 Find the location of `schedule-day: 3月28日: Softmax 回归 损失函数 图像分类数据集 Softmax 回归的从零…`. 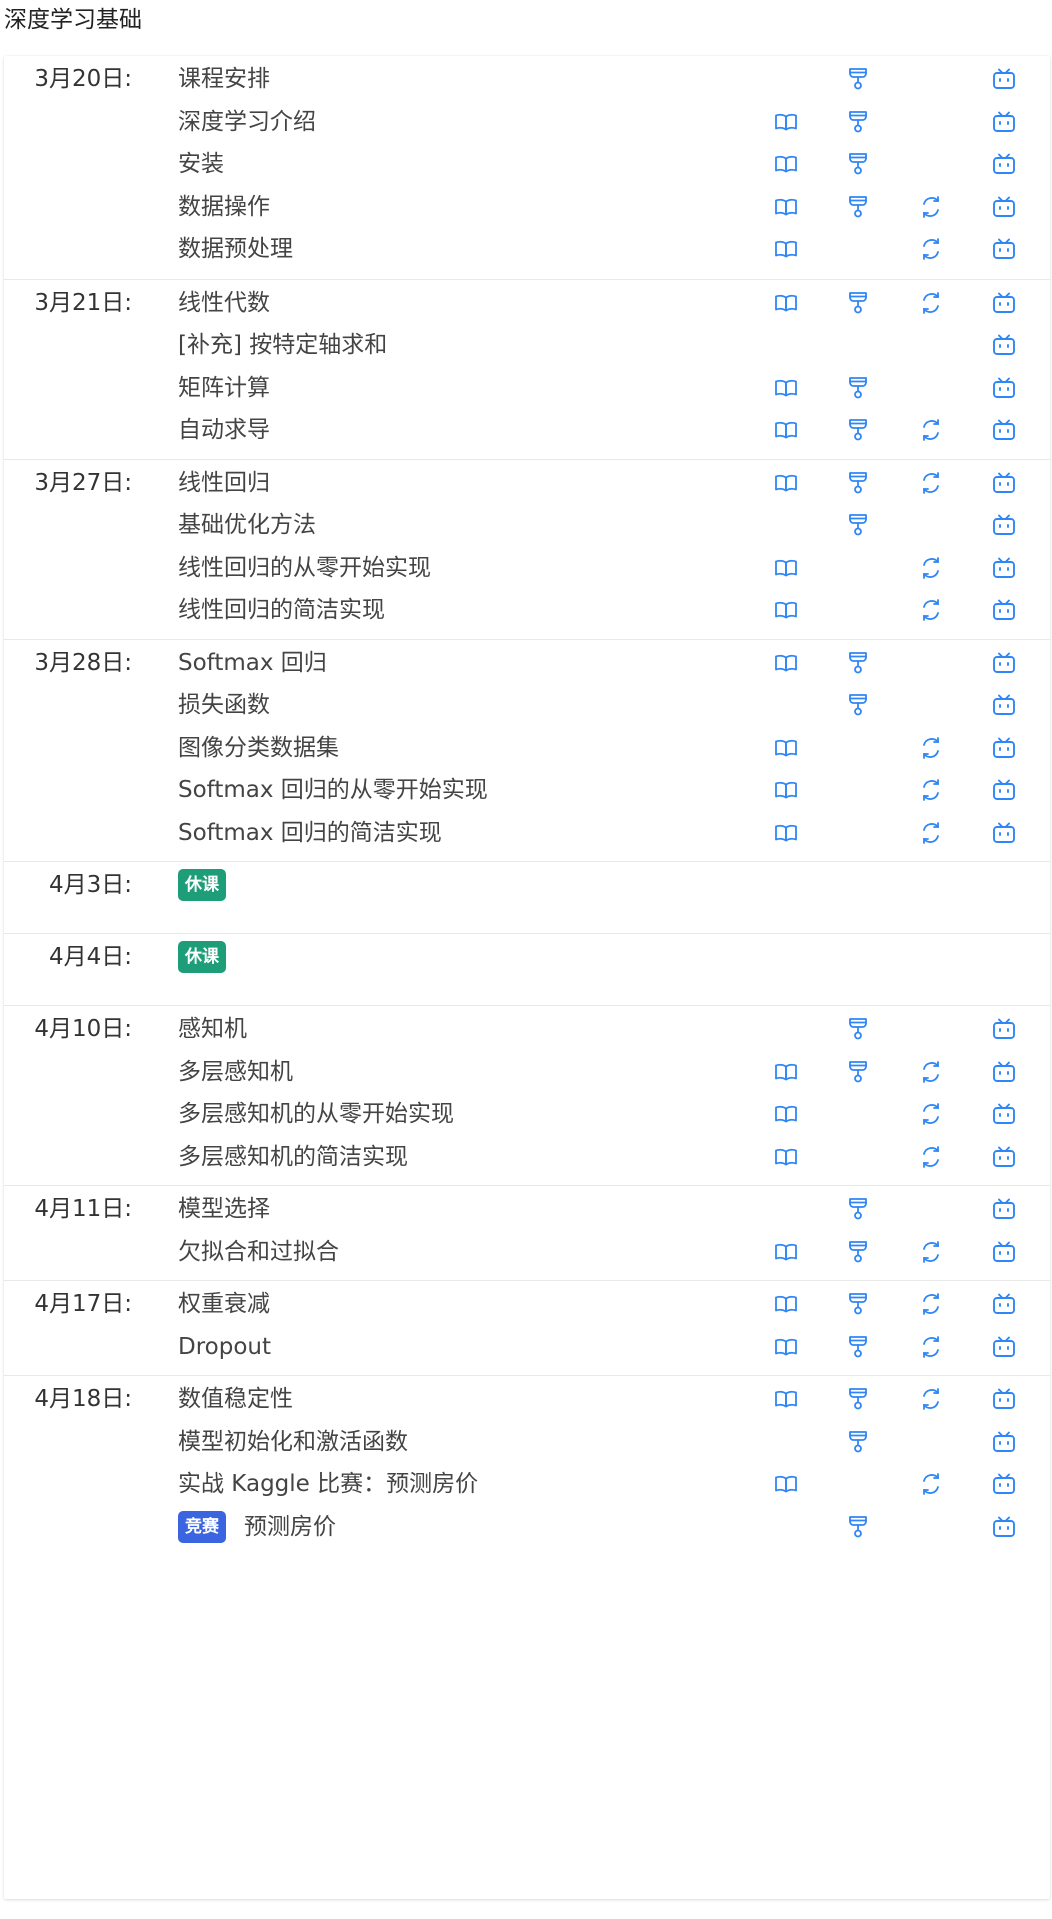

schedule-day: 3月28日: Softmax 回归 损失函数 图像分类数据集 Softmax 回归的从零… is located at coordinates (527, 750).